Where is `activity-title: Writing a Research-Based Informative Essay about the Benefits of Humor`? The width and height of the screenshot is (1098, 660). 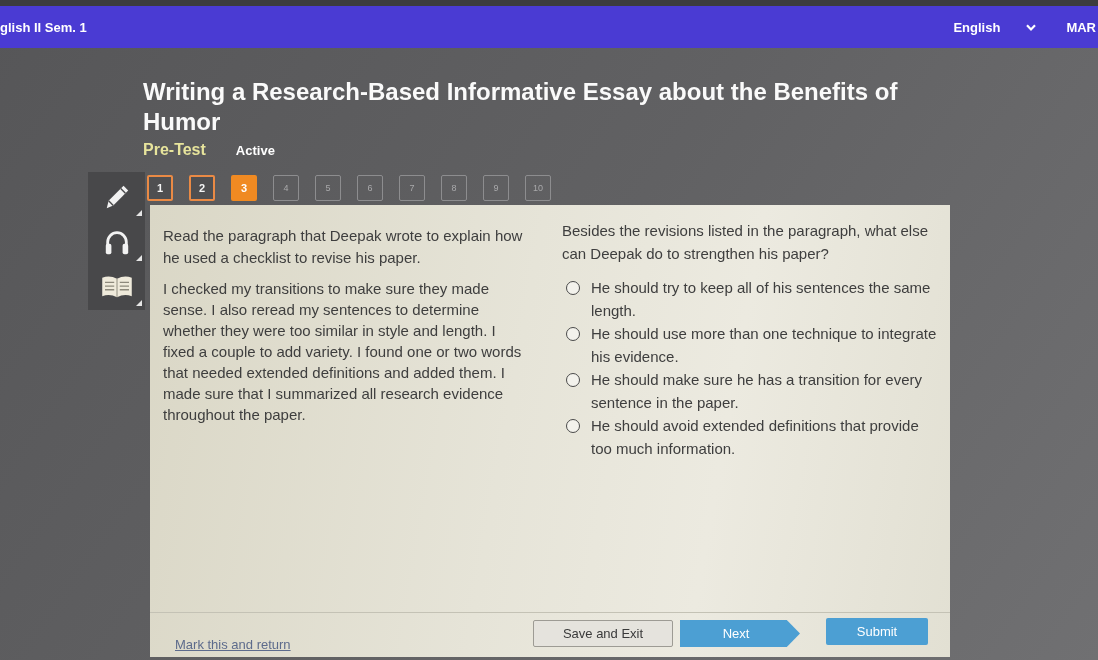 activity-title: Writing a Research-Based Informative Essay about the Benefits of Humor is located at coordinates (521, 107).